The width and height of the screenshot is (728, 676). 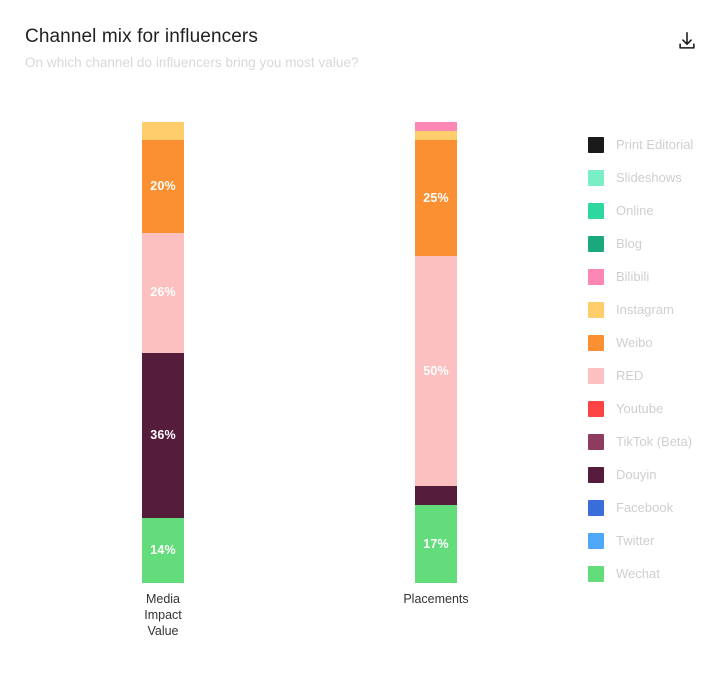 I want to click on bar-segment-label: 50%, so click(x=436, y=370).